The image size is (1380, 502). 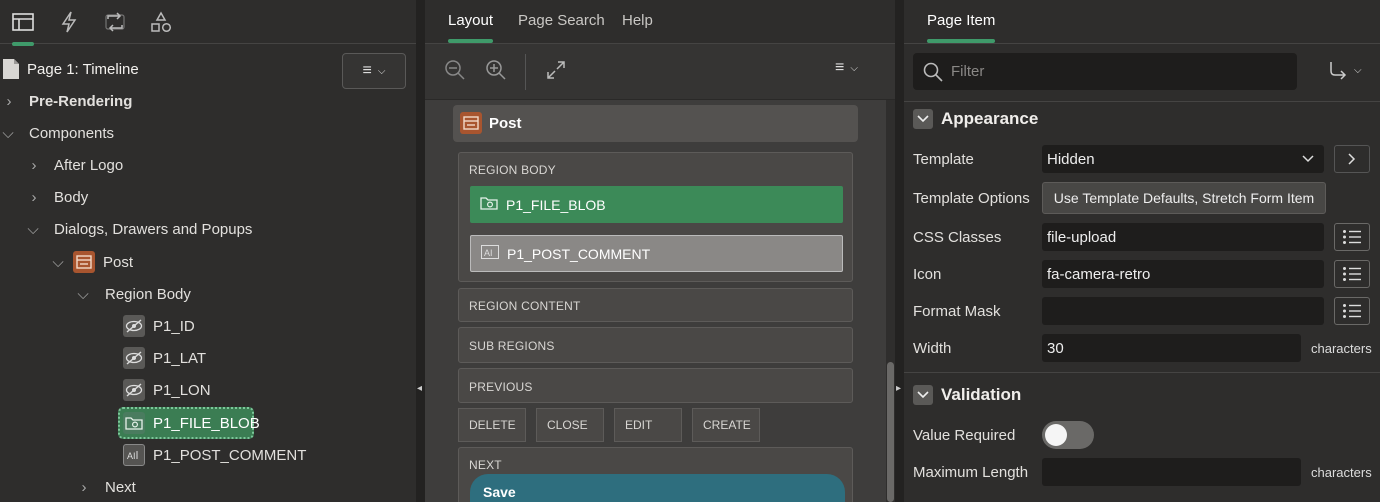 I want to click on zoom-in-button, so click(x=496, y=70).